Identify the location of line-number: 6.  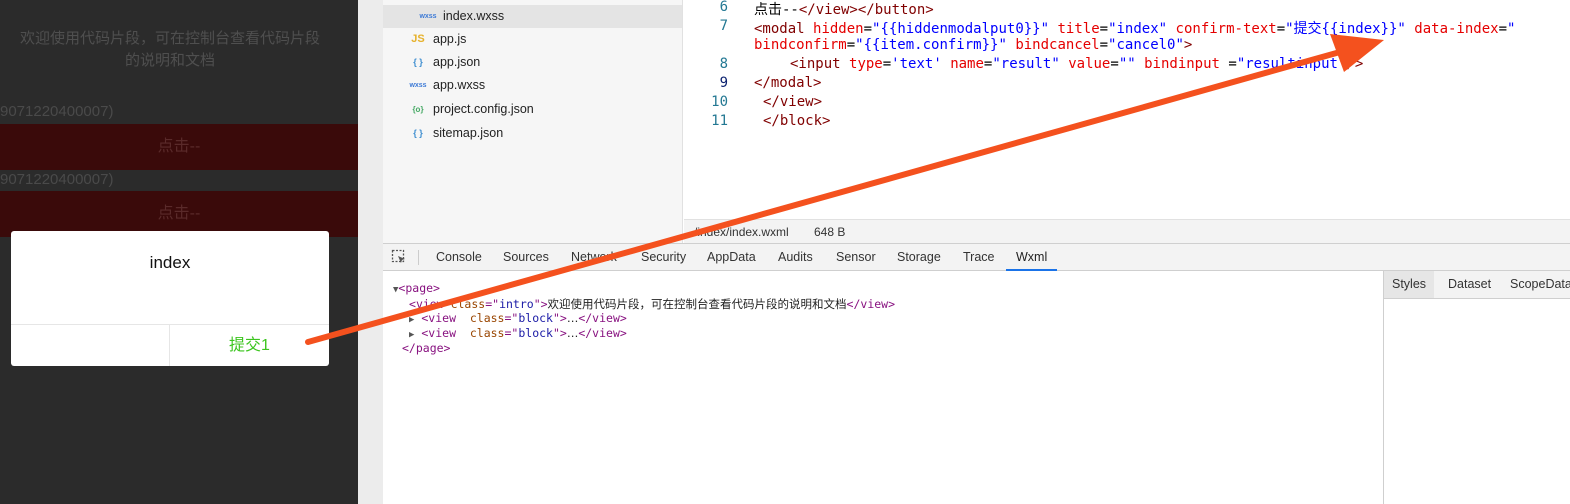
(723, 7).